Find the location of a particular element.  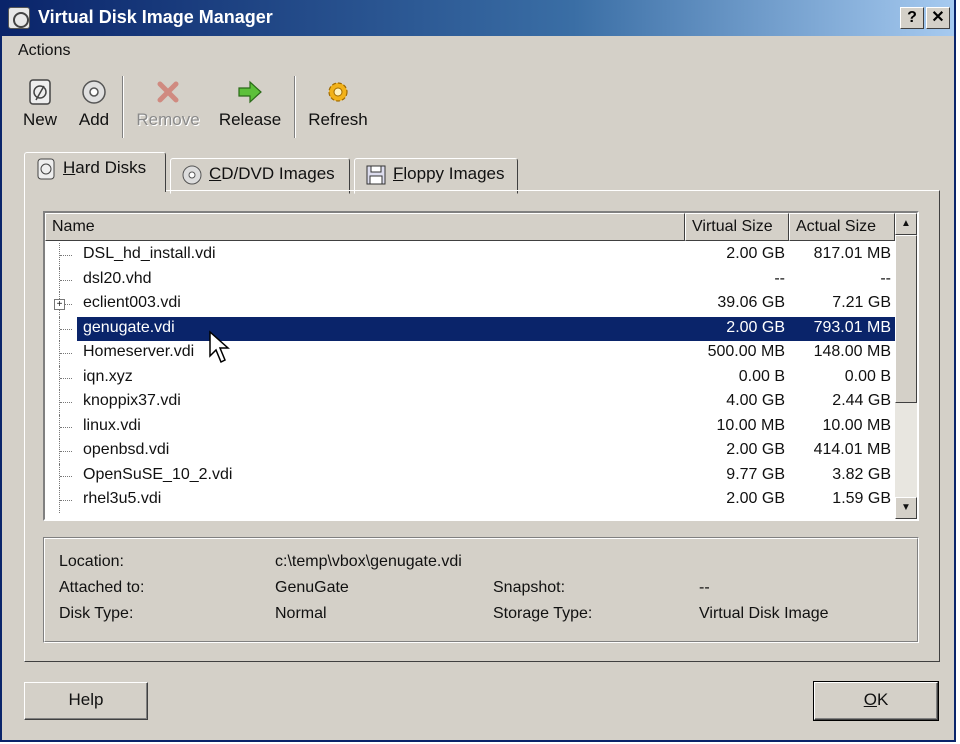

column-header-name: Name is located at coordinates (365, 227).